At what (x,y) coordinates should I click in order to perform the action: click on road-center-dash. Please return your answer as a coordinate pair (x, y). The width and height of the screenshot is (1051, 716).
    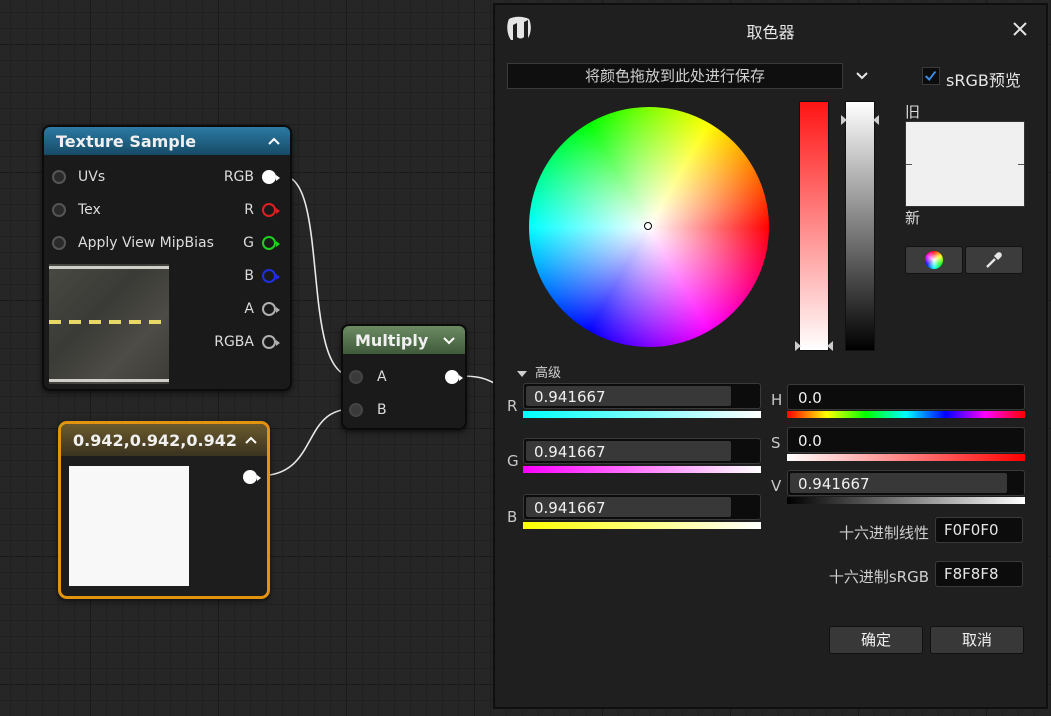
    Looking at the image, I should click on (109, 322).